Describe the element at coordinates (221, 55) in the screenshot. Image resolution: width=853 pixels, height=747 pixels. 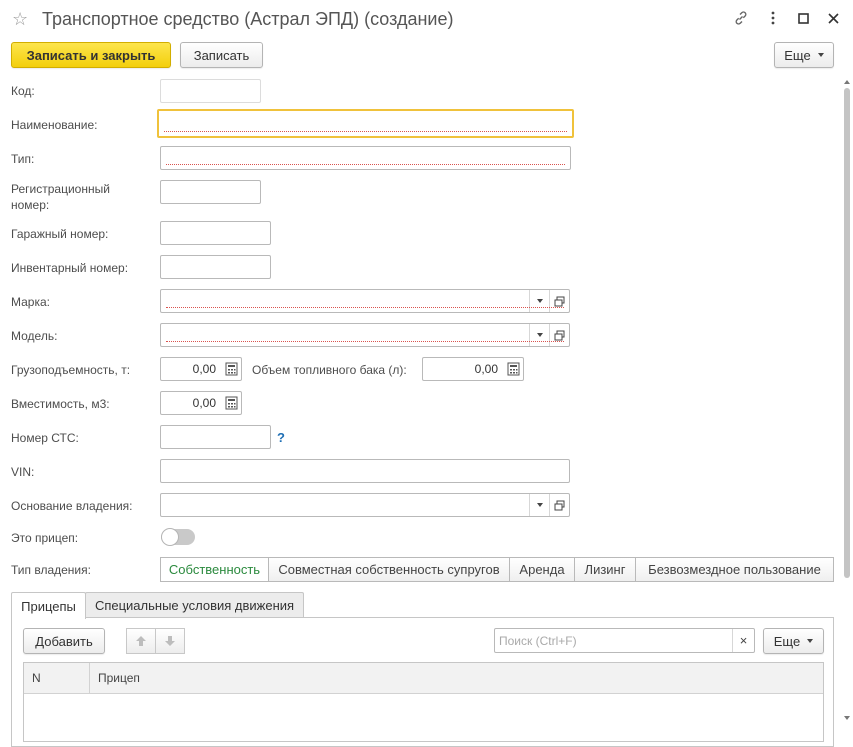
I see `save-button: Записать` at that location.